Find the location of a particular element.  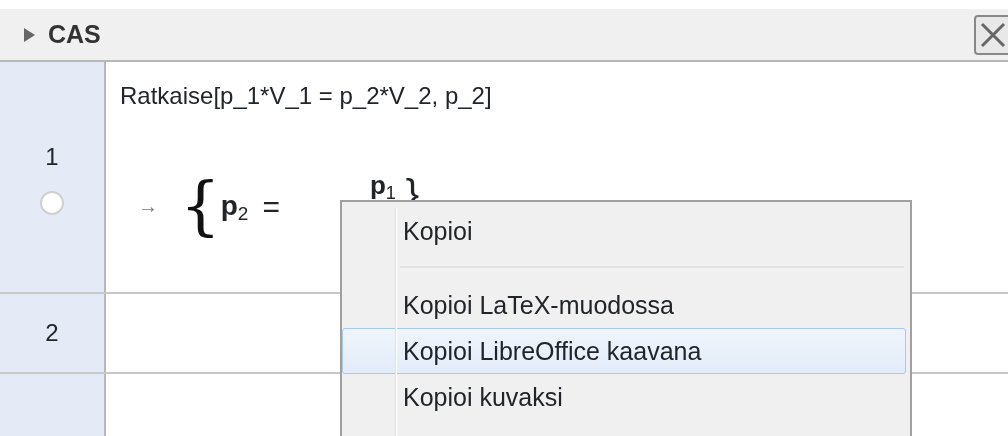

close-button is located at coordinates (991, 34).